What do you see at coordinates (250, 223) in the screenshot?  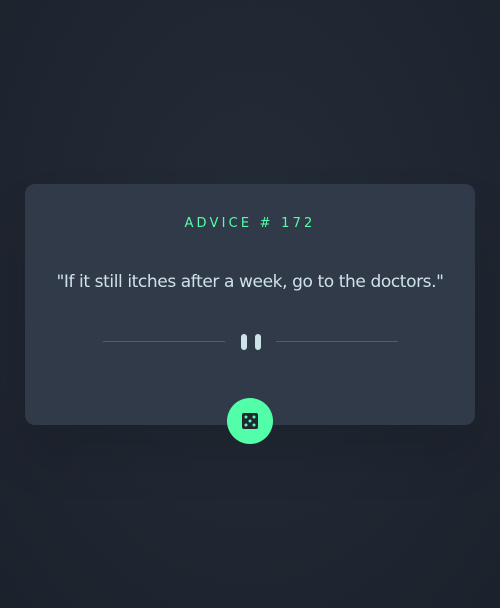 I see `advice-heading: ADVICE # 172` at bounding box center [250, 223].